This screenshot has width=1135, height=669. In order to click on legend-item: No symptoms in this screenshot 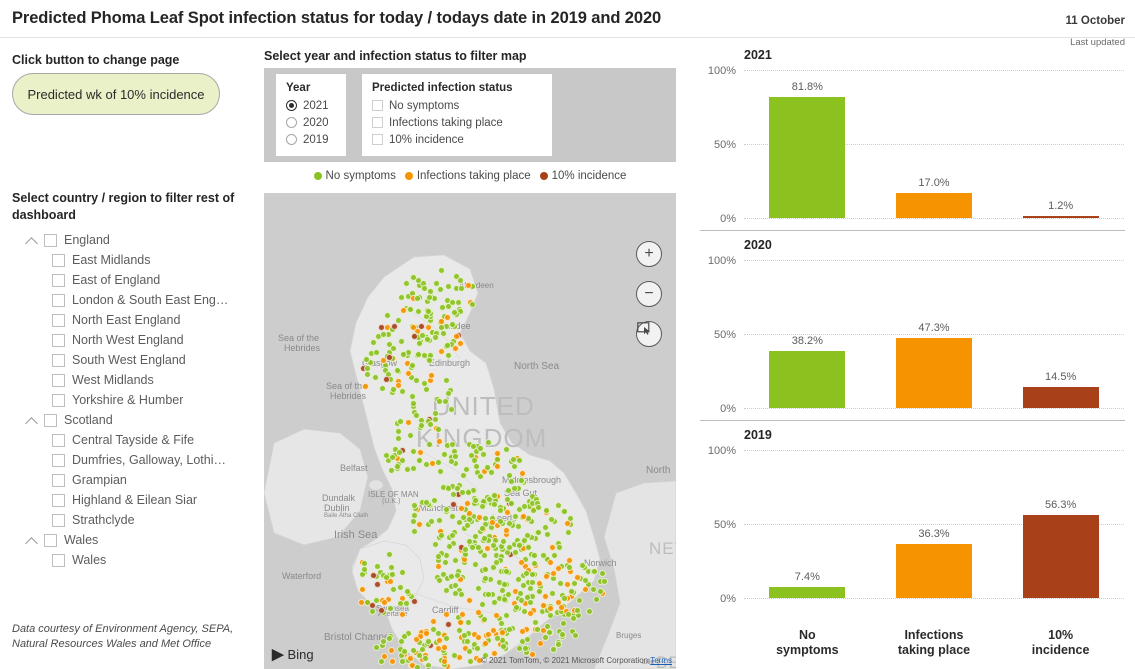, I will do `click(354, 176)`.